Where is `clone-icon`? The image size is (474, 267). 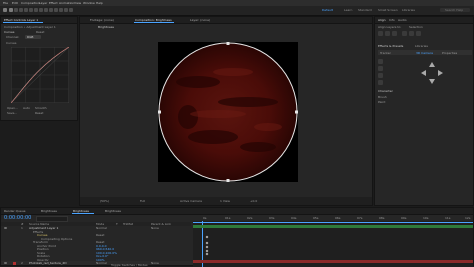 clone-icon is located at coordinates (61, 10).